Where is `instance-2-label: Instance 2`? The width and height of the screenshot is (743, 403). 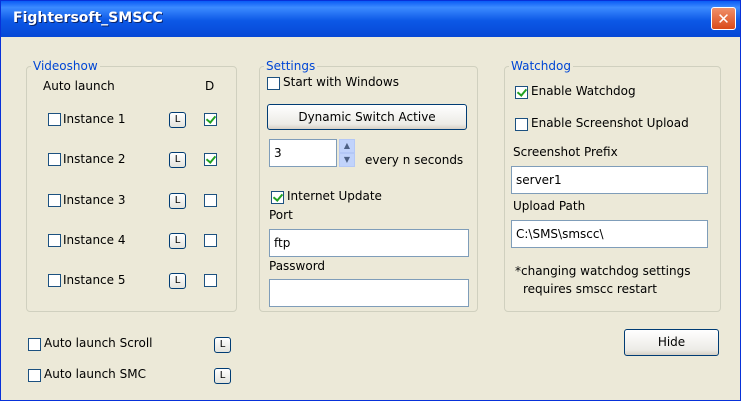
instance-2-label: Instance 2 is located at coordinates (94, 159).